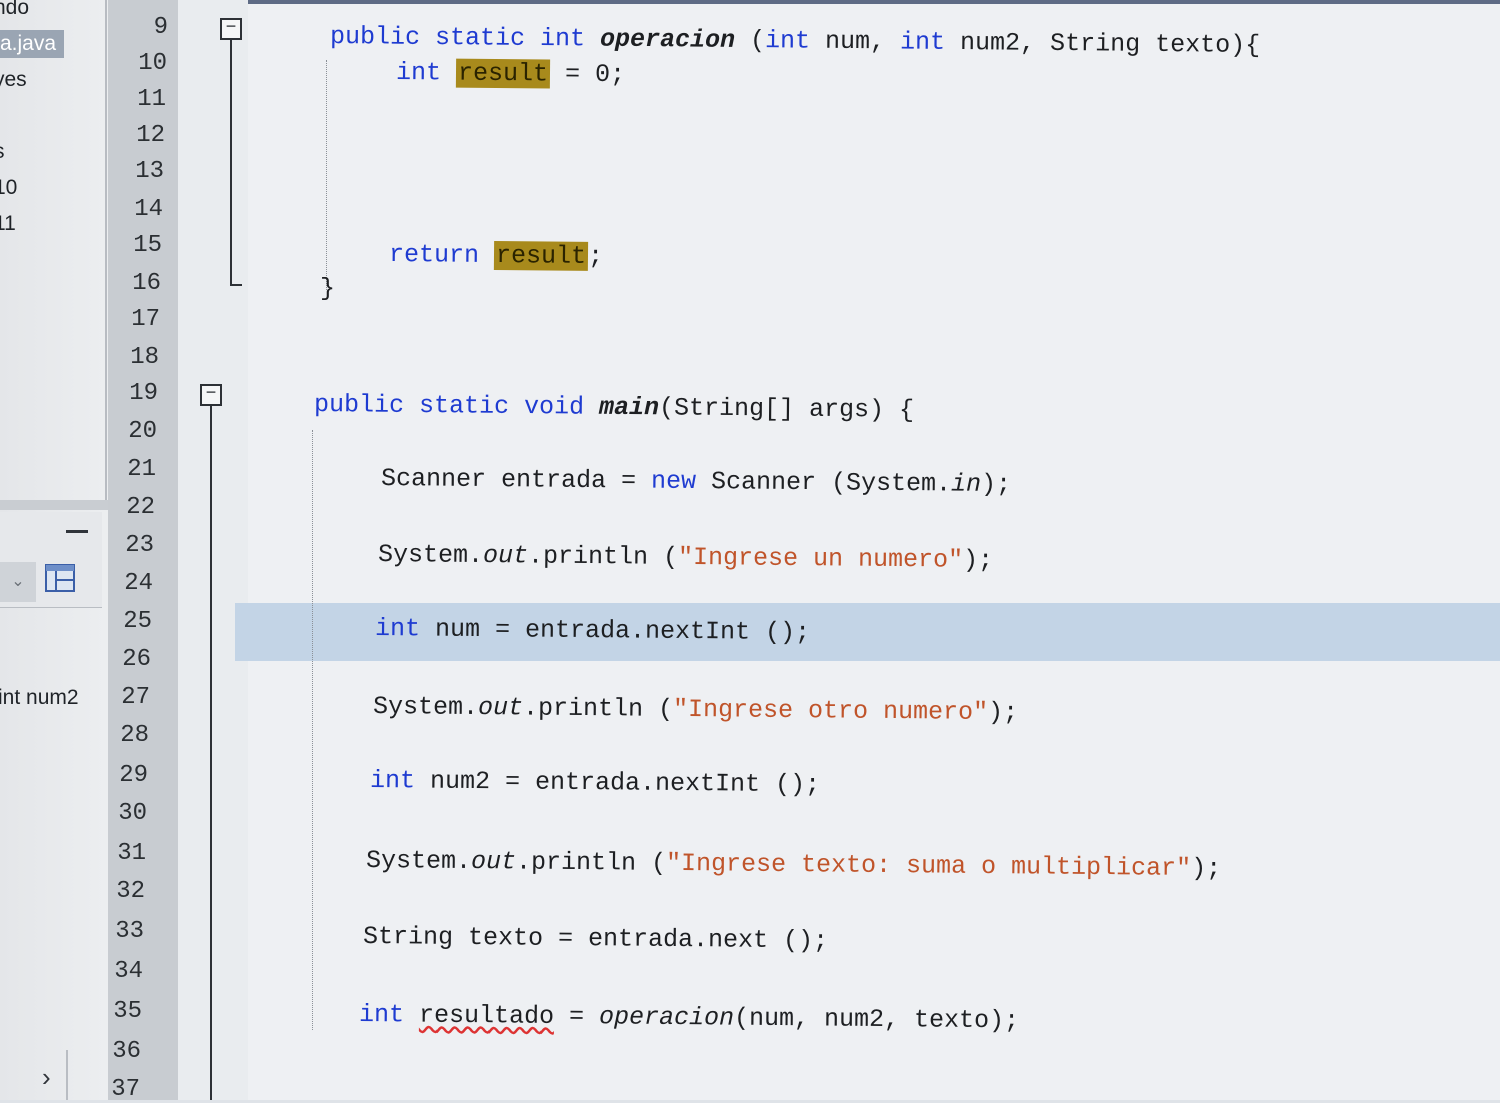  Describe the element at coordinates (135, 27) in the screenshot. I see `line-number: 9` at that location.